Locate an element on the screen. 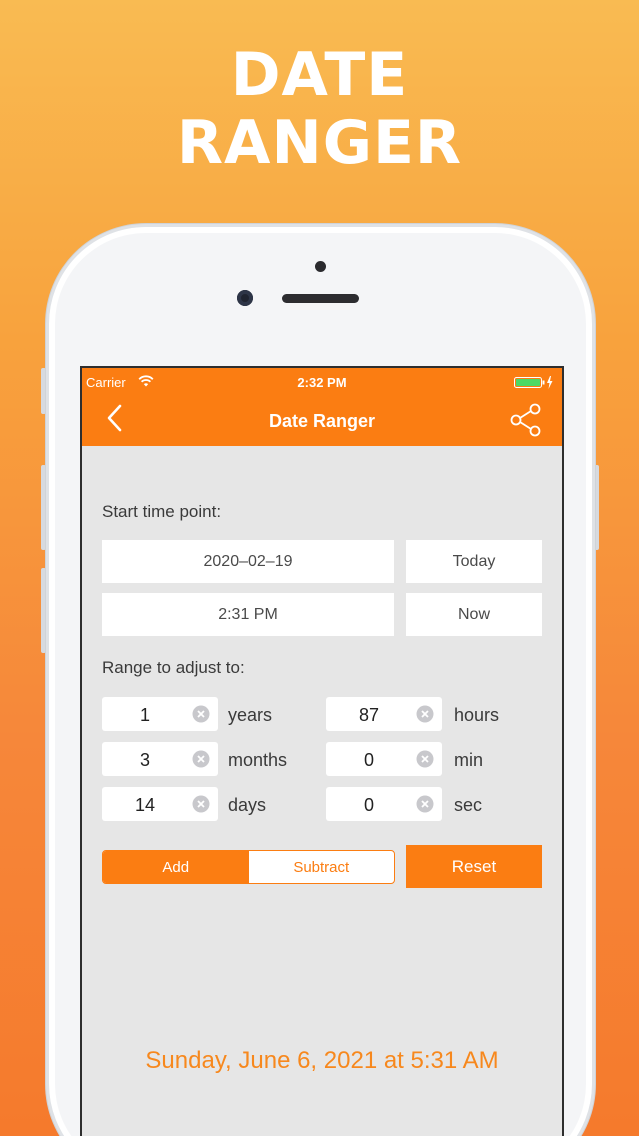  hours-value: 87 is located at coordinates (369, 715).